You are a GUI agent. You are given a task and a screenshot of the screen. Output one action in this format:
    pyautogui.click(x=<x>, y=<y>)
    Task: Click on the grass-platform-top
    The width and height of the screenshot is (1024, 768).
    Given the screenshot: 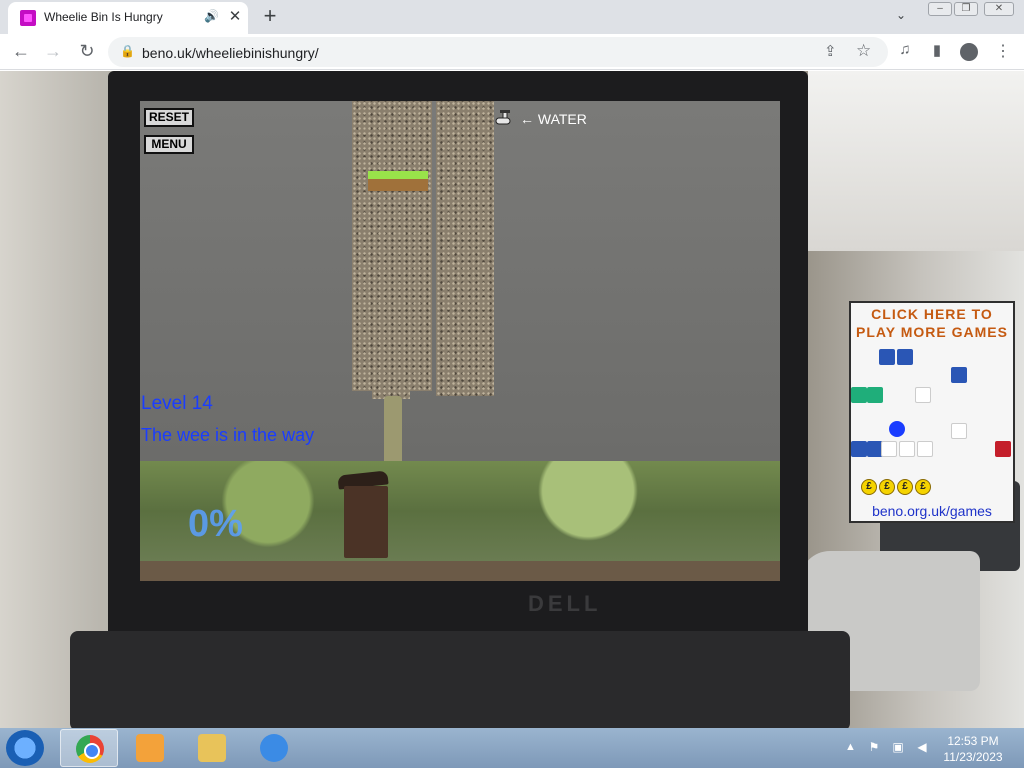 What is the action you would take?
    pyautogui.click(x=398, y=175)
    